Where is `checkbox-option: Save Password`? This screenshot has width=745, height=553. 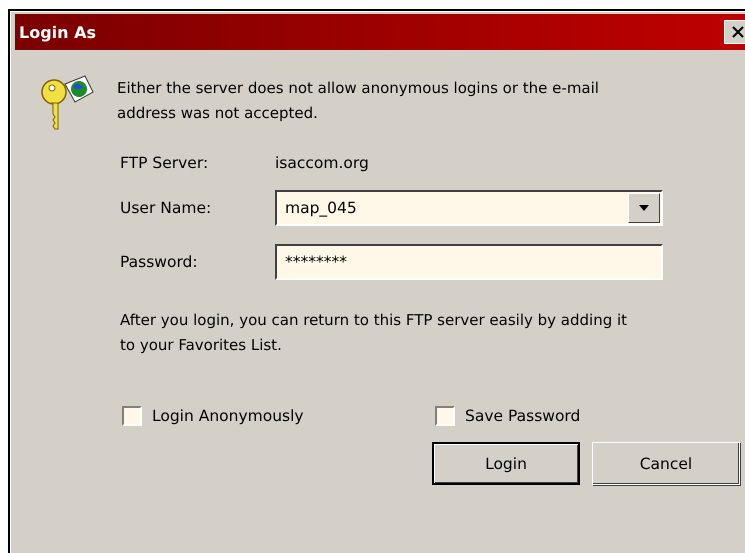
checkbox-option: Save Password is located at coordinates (560, 416).